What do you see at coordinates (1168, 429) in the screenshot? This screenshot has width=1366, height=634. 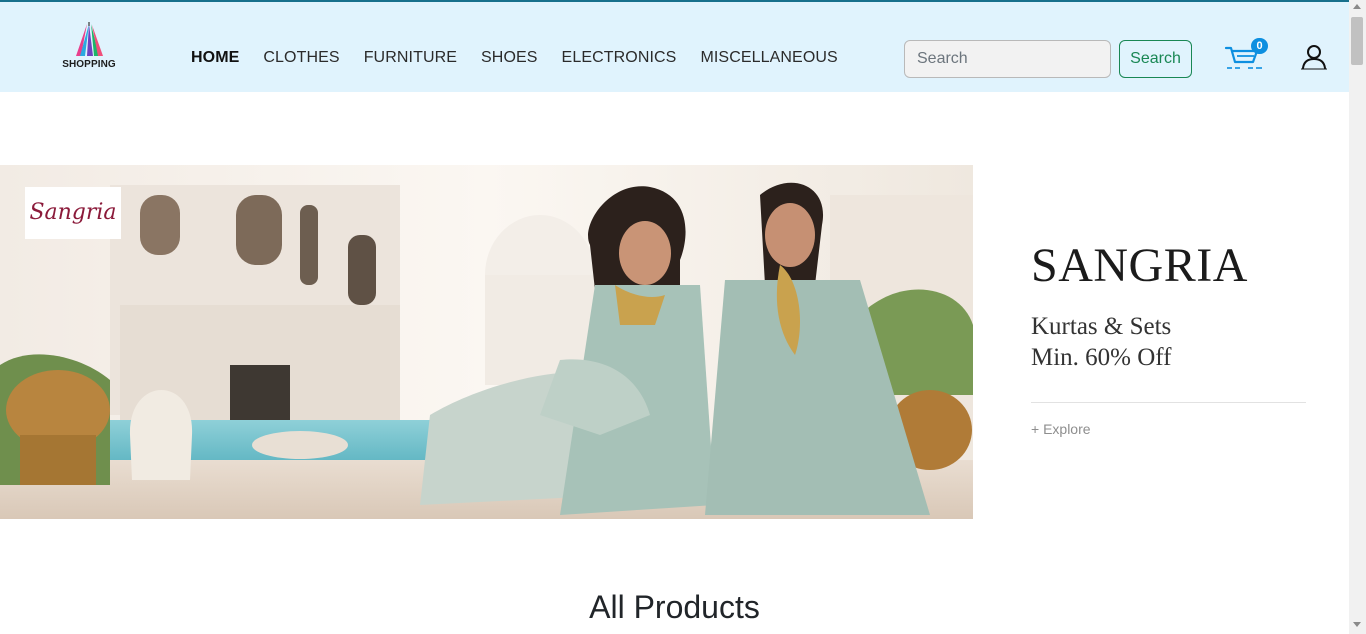 I see `explore-link: + Explore` at bounding box center [1168, 429].